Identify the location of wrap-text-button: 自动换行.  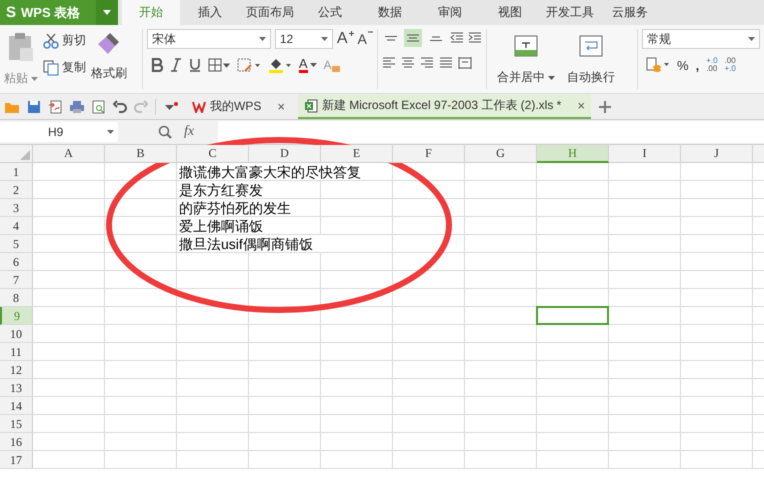
(590, 77).